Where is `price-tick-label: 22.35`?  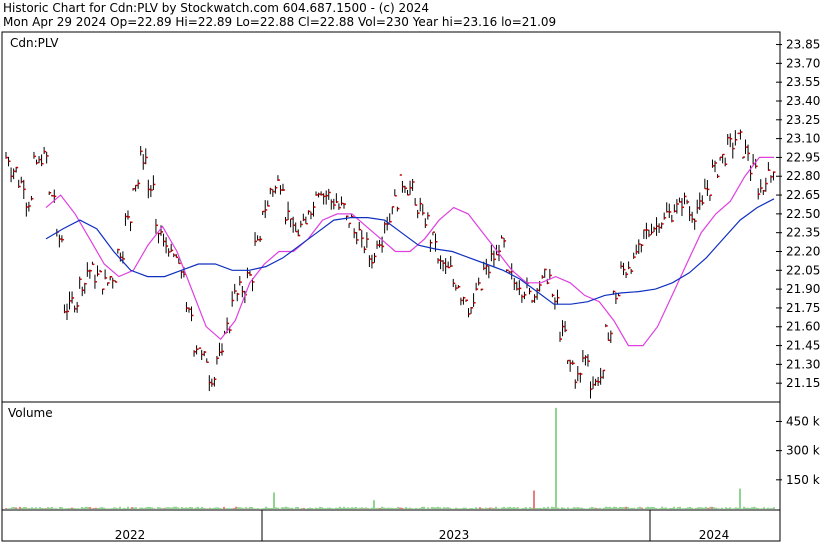 price-tick-label: 22.35 is located at coordinates (803, 233).